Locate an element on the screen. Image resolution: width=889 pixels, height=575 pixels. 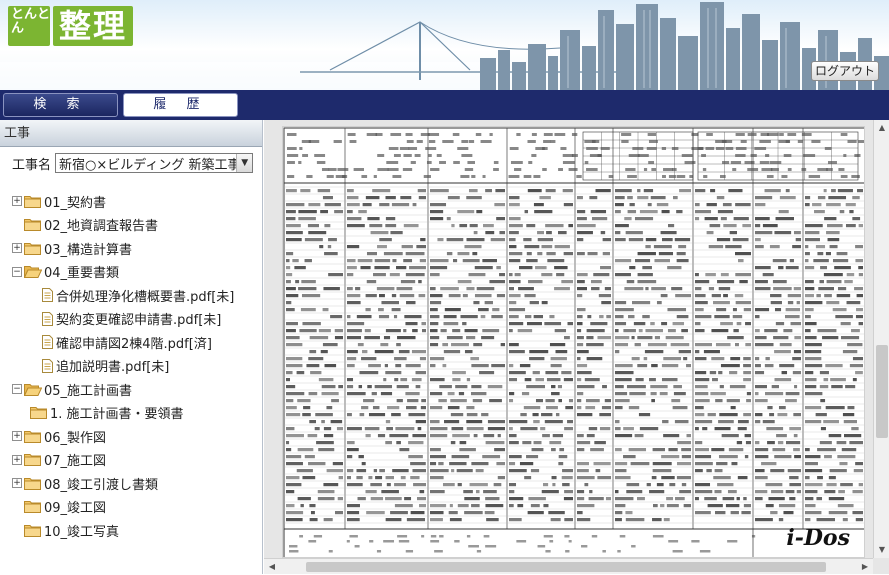
tree-item-label: 05_施工計画書 is located at coordinates (88, 391).